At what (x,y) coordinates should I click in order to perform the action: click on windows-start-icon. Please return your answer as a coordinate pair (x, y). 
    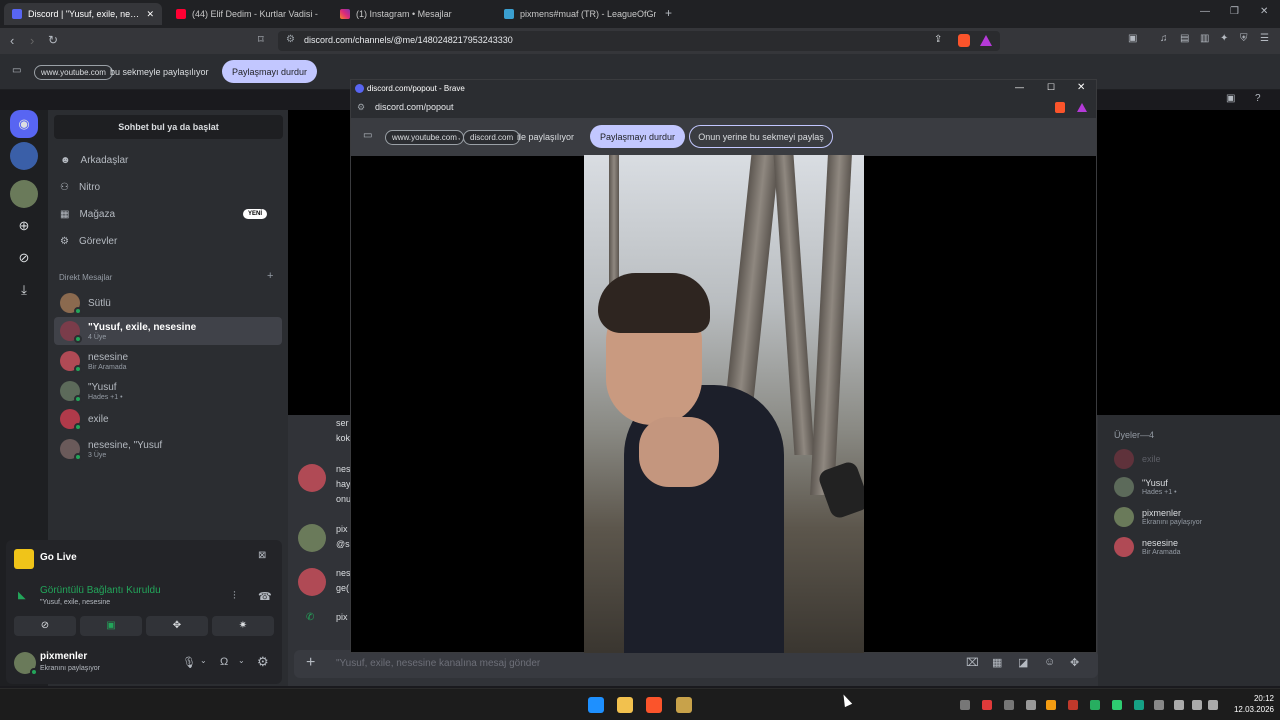
    Looking at the image, I should click on (596, 705).